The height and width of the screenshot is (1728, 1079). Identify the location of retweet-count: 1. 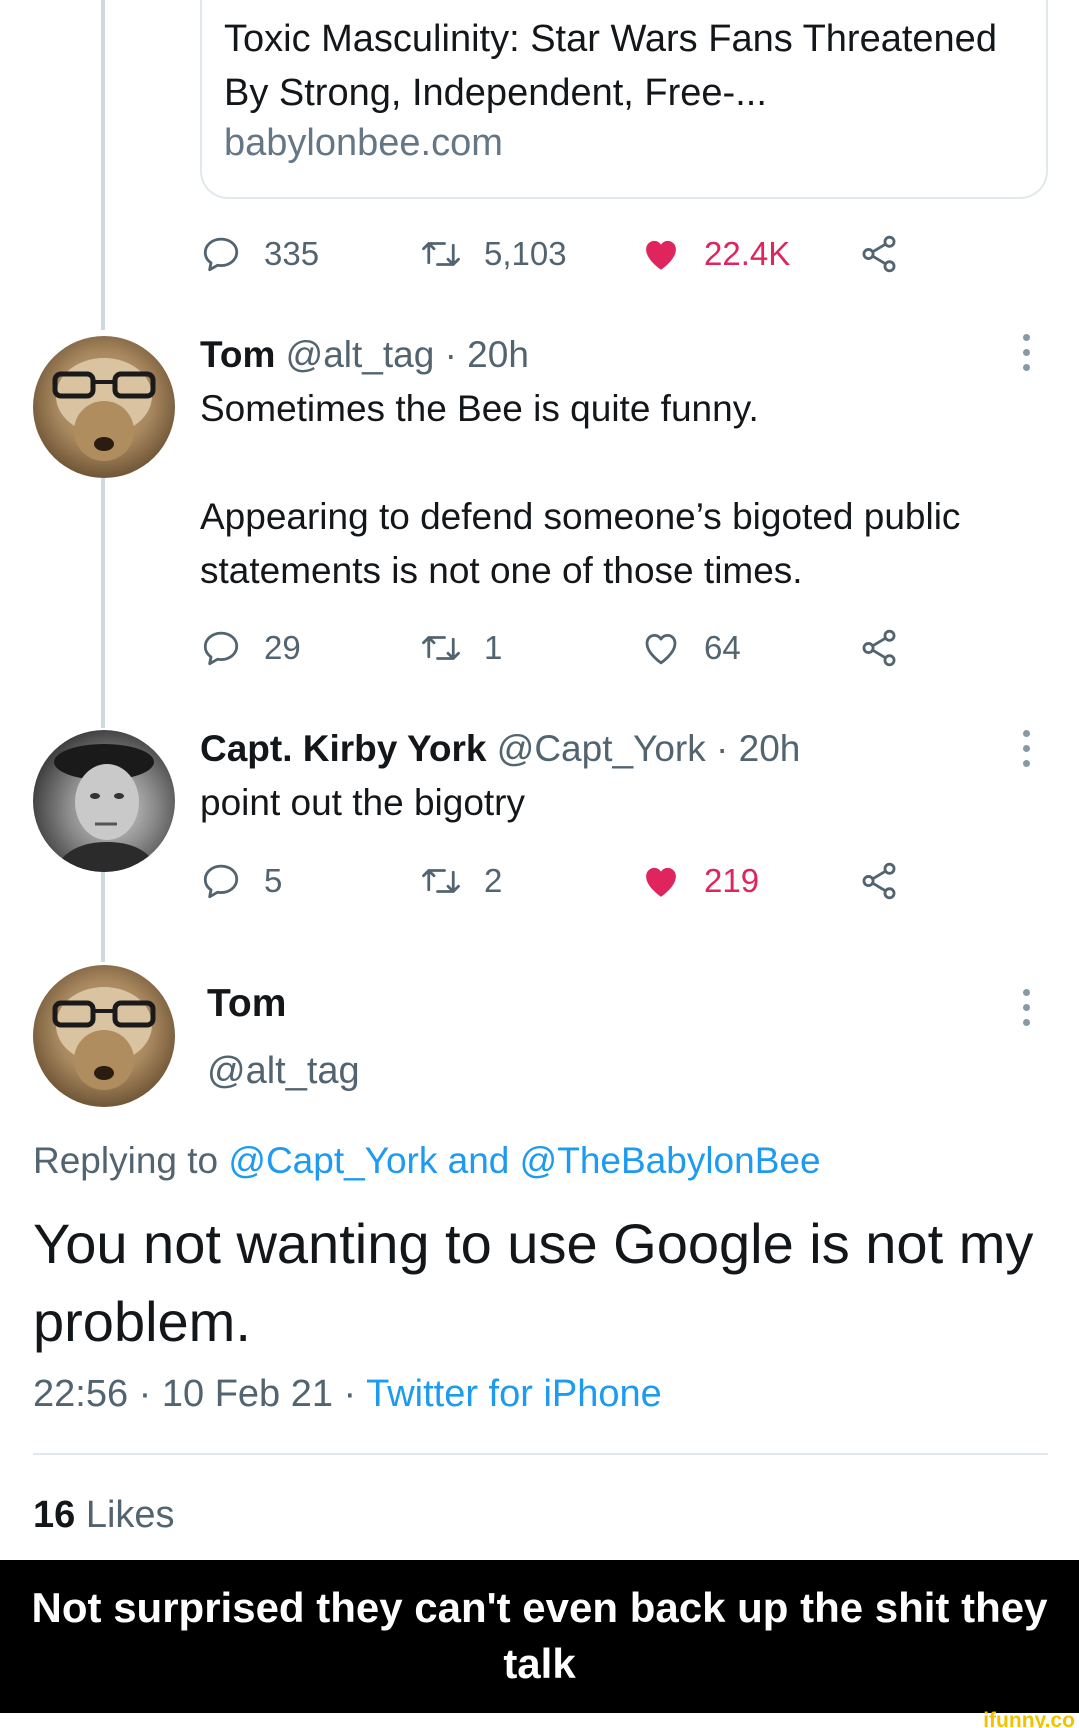
(493, 647).